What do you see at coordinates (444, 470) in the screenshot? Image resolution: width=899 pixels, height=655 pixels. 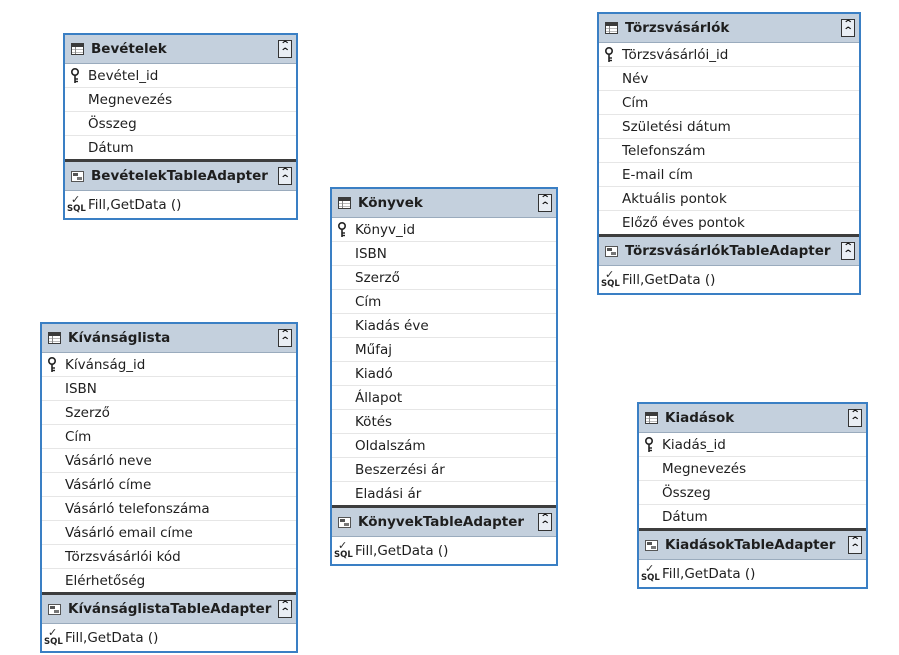 I see `field-row: Beszerzési ár` at bounding box center [444, 470].